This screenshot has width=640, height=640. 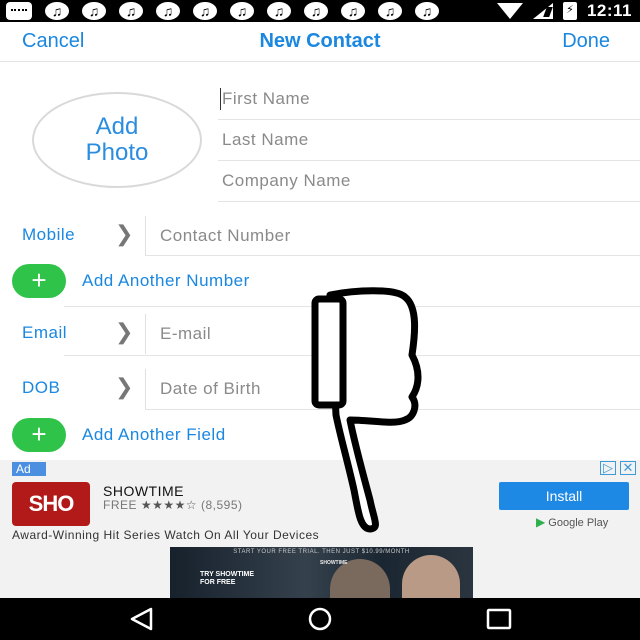 I want to click on home-icon, so click(x=320, y=619).